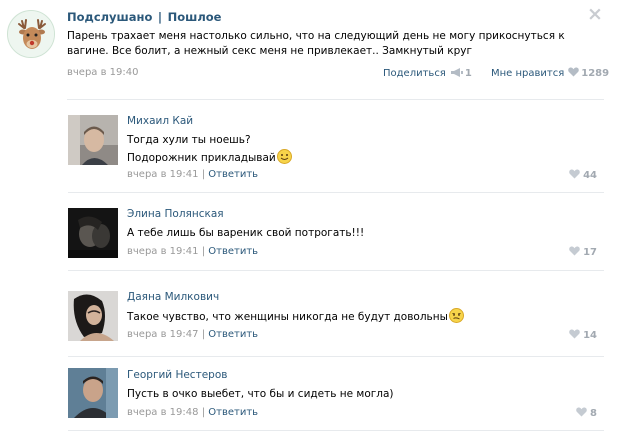 This screenshot has width=622, height=434. I want to click on post-actions: Поделиться 1 Мне нравится 1289, so click(496, 73).